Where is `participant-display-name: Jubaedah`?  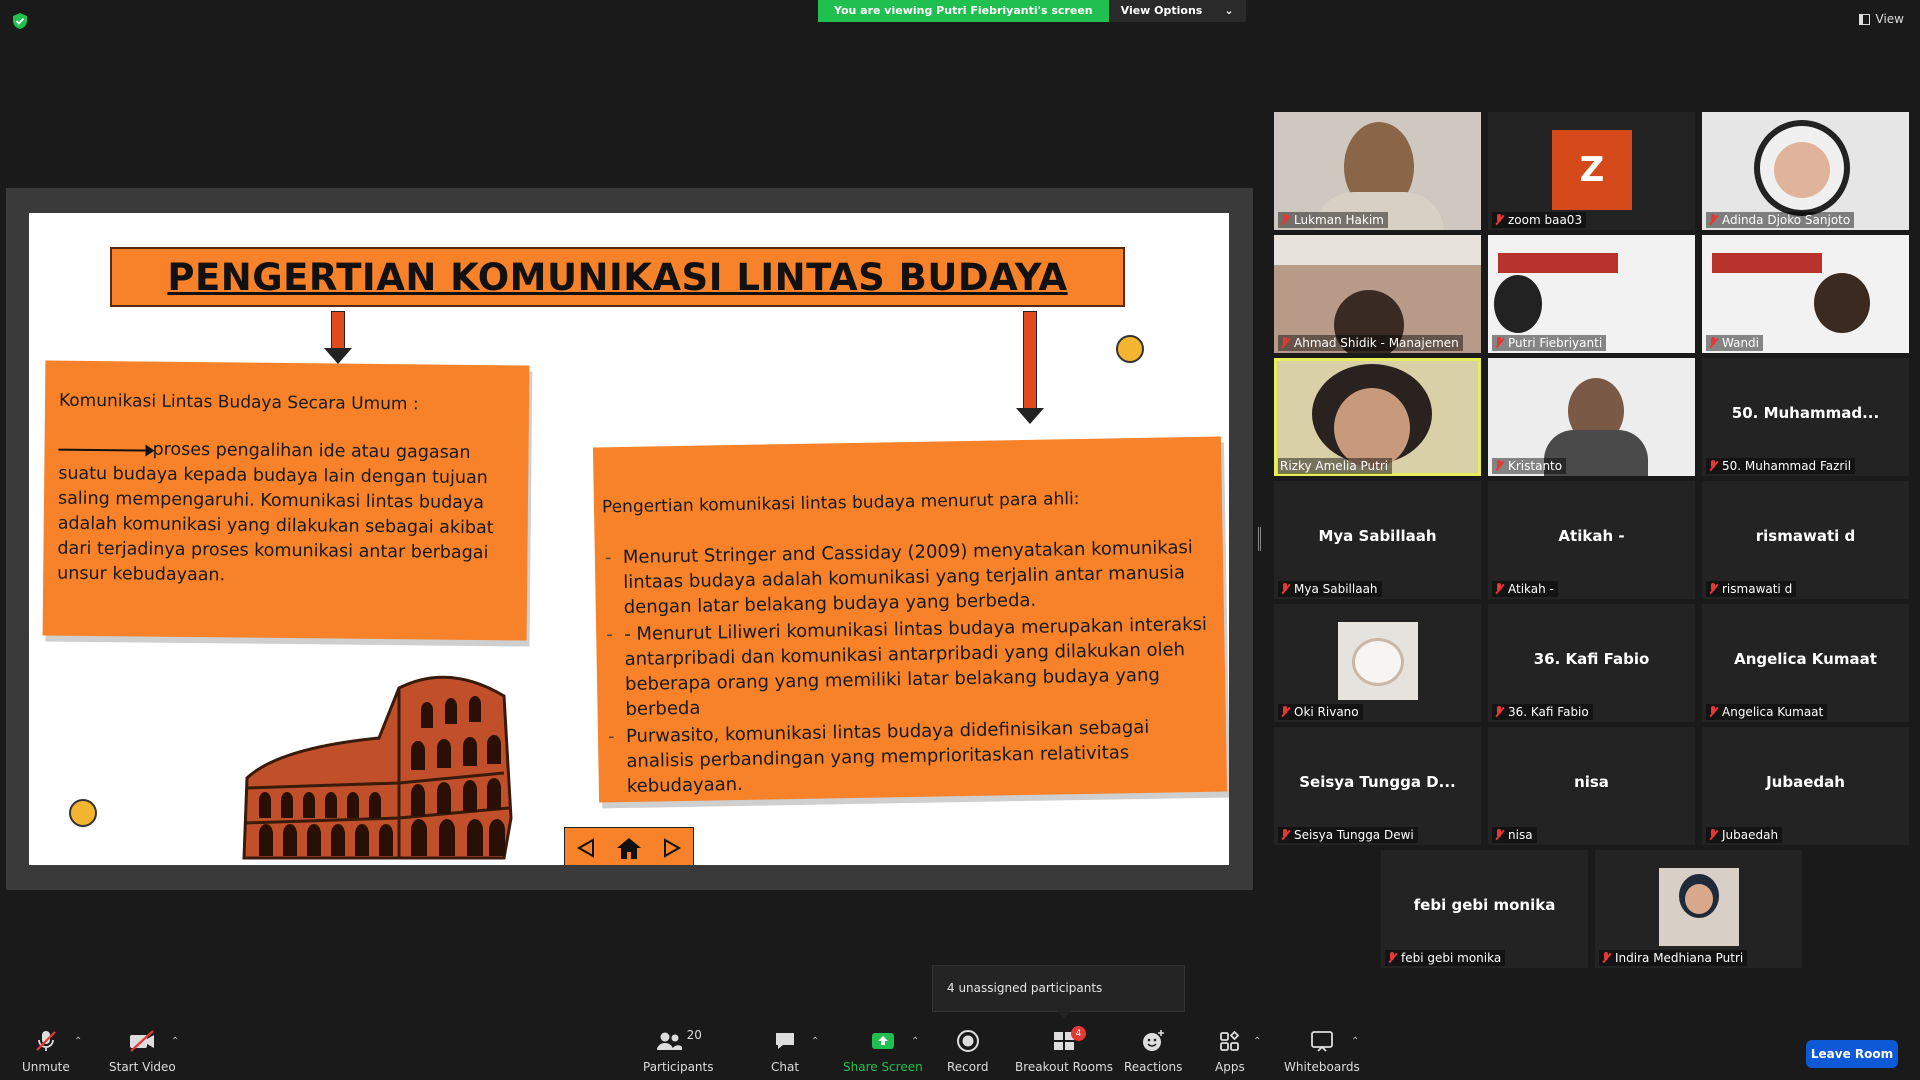
participant-display-name: Jubaedah is located at coordinates (1805, 782).